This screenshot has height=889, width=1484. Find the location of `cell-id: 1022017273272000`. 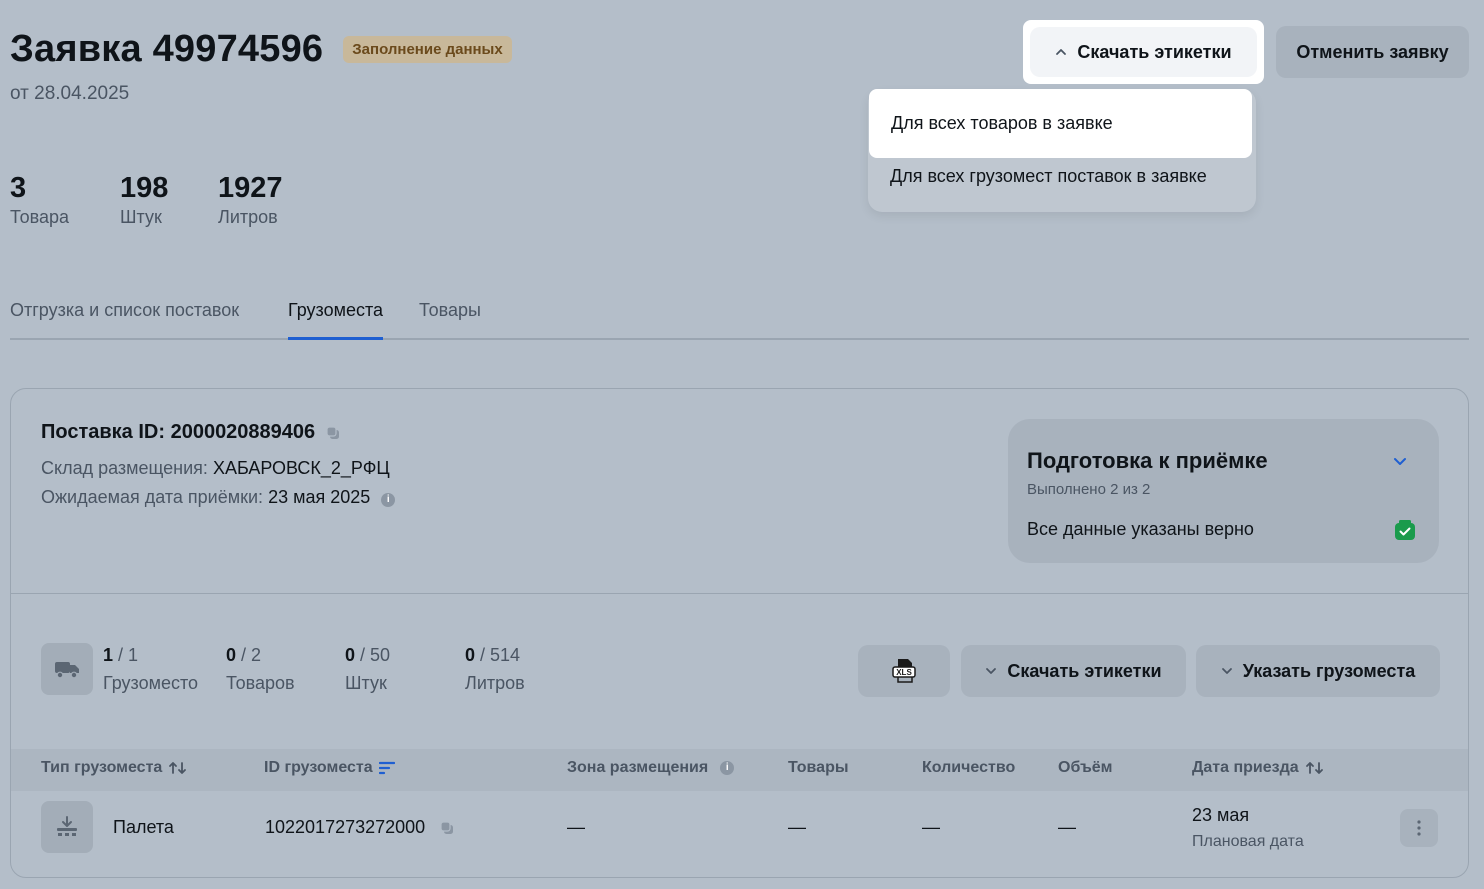

cell-id: 1022017273272000 is located at coordinates (345, 827).